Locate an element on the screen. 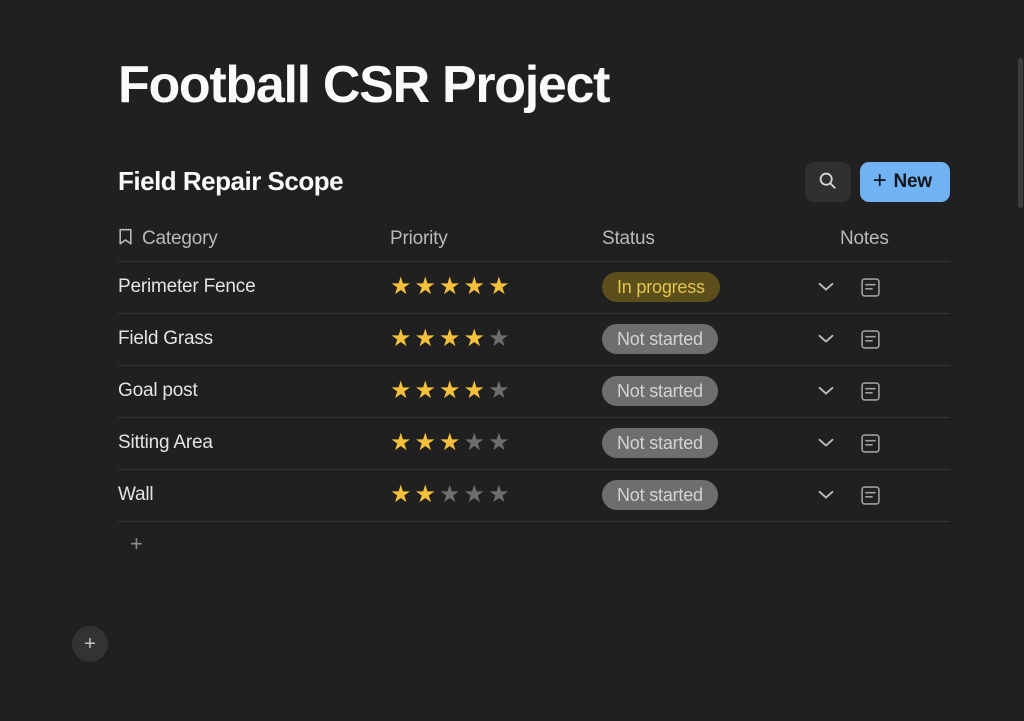 The width and height of the screenshot is (1024, 721). search-button is located at coordinates (827, 181).